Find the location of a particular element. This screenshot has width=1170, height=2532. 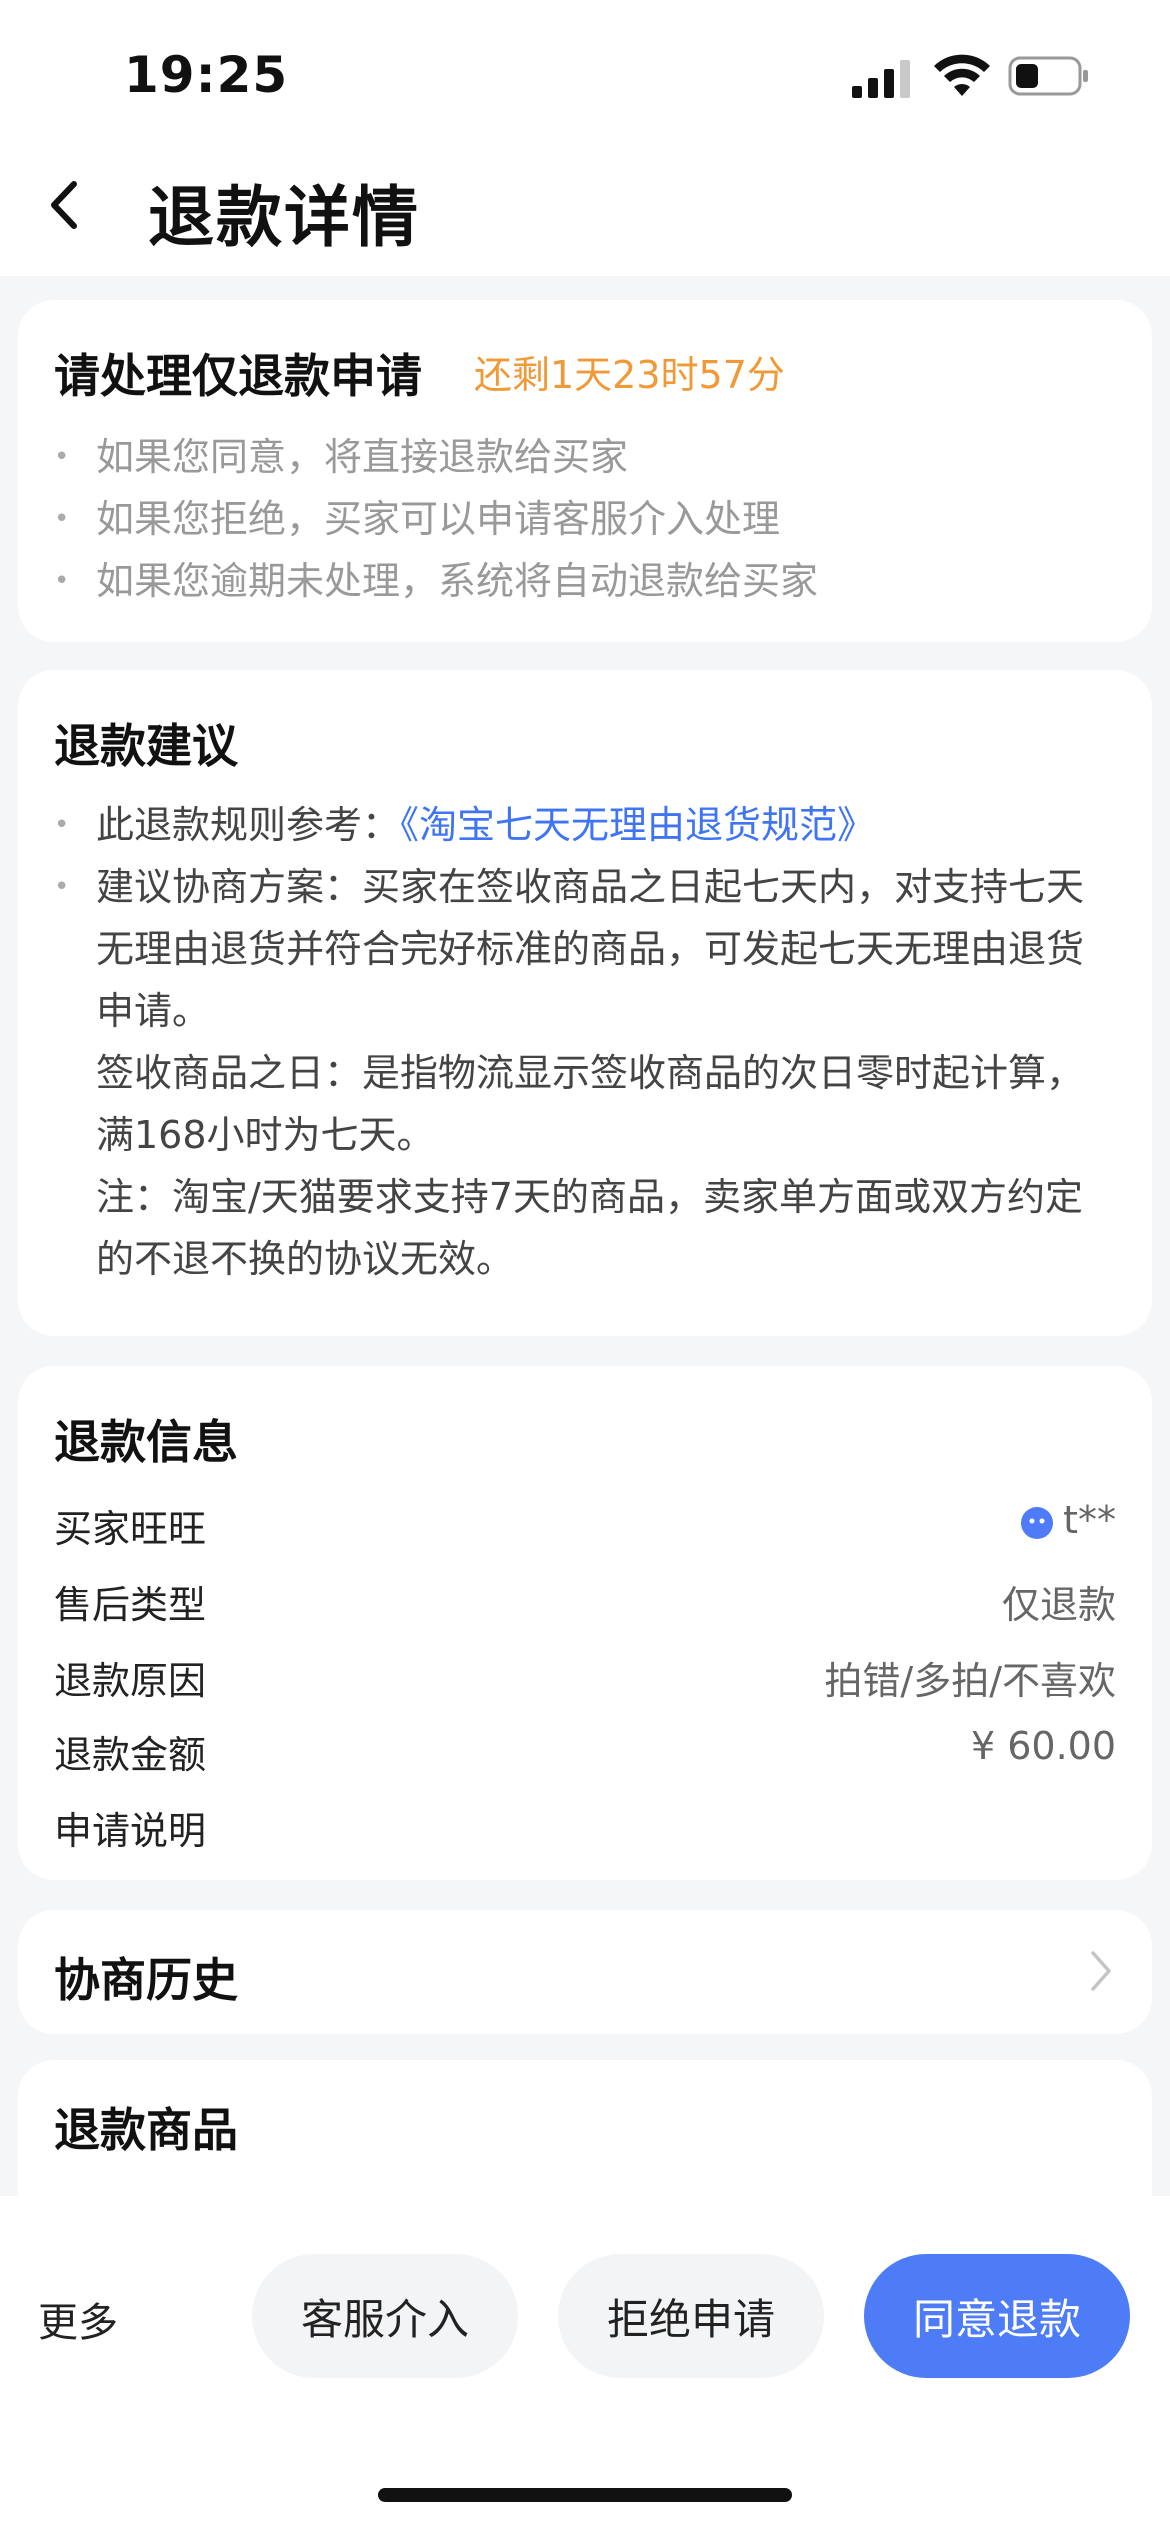

info-row-type: 售后类型 仅退款 is located at coordinates (585, 1604).